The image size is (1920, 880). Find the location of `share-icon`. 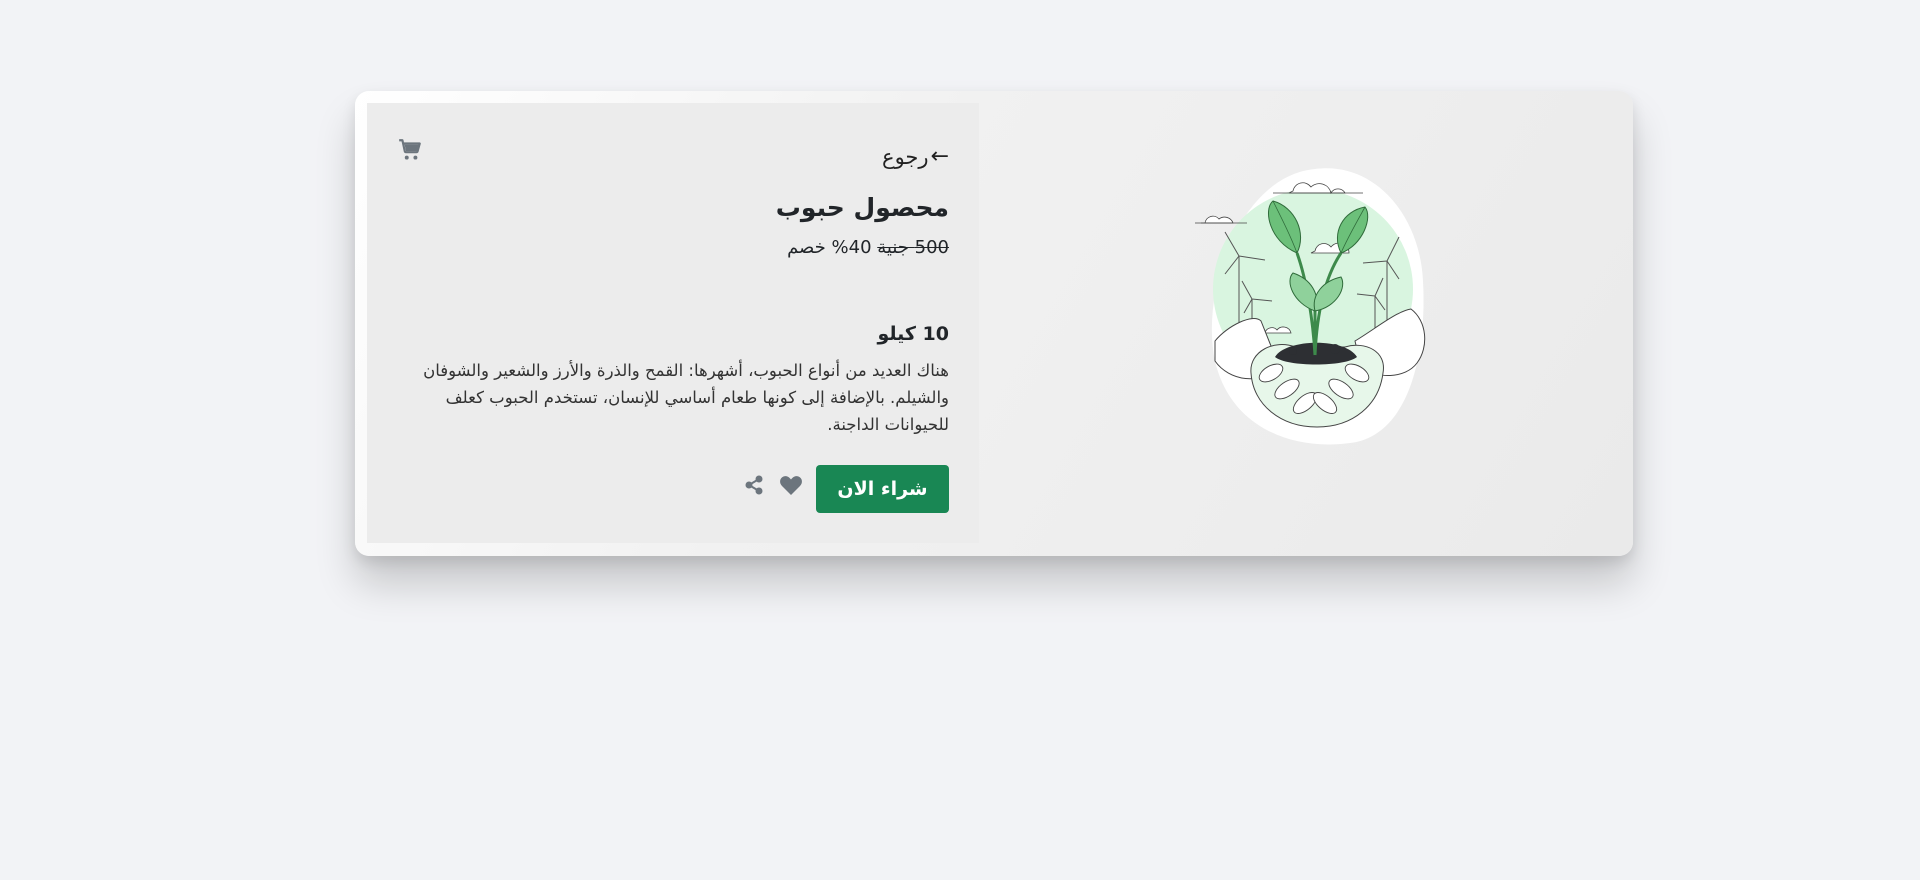

share-icon is located at coordinates (754, 485).